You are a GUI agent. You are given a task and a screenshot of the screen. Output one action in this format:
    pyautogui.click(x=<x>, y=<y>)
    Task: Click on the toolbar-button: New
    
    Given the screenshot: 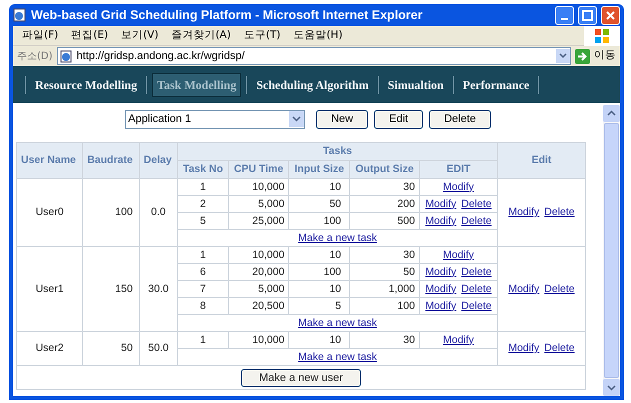 What is the action you would take?
    pyautogui.click(x=342, y=119)
    